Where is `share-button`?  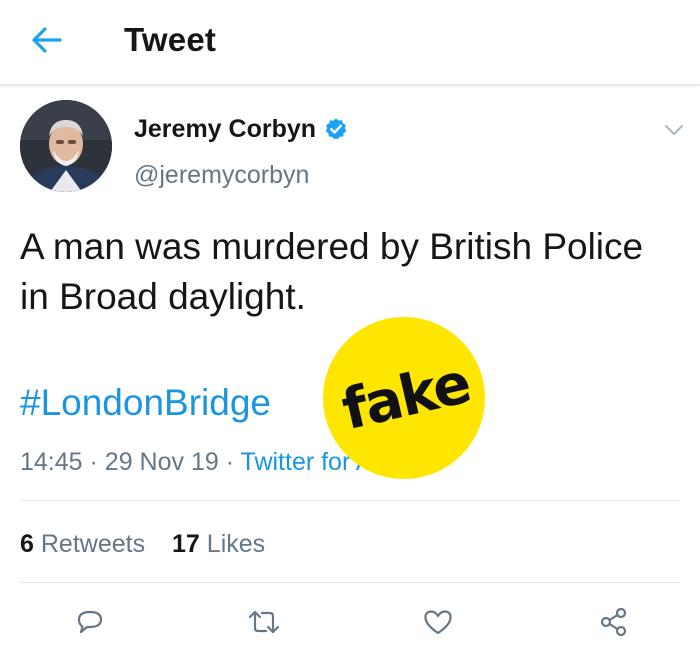 share-button is located at coordinates (614, 622).